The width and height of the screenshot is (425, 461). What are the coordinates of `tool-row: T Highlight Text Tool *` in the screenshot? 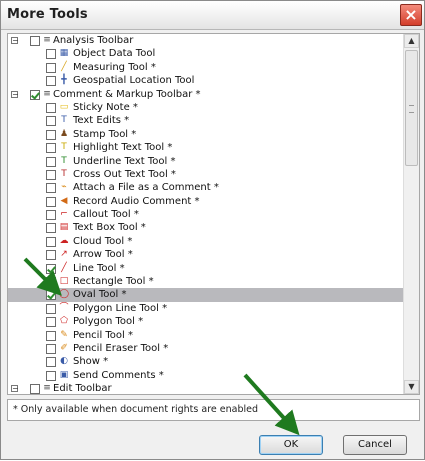 It's located at (206, 147).